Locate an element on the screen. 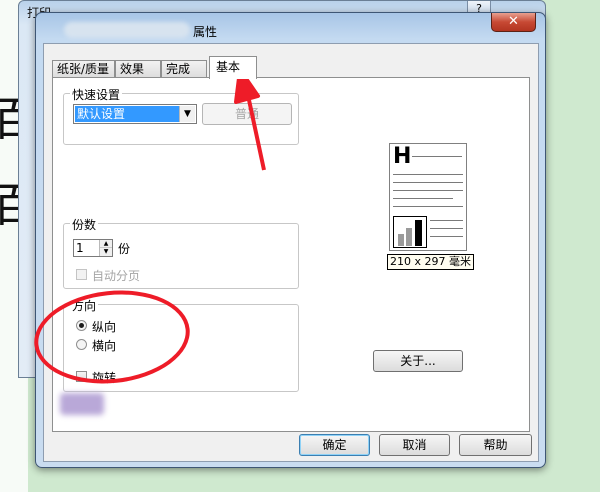 The width and height of the screenshot is (600, 492). tab-basic: 基本 is located at coordinates (233, 67).